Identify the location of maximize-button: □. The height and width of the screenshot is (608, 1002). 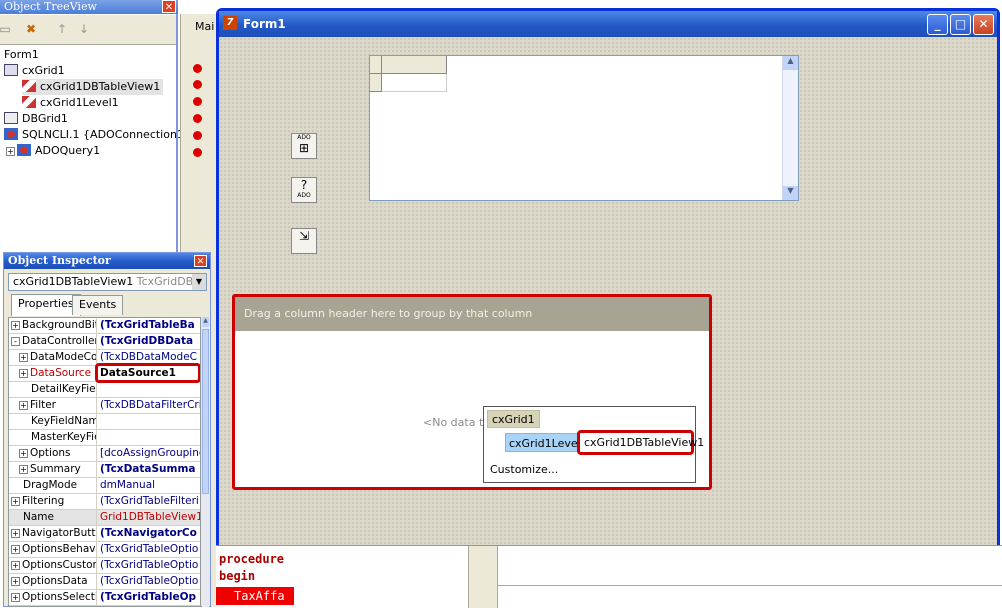
(960, 24).